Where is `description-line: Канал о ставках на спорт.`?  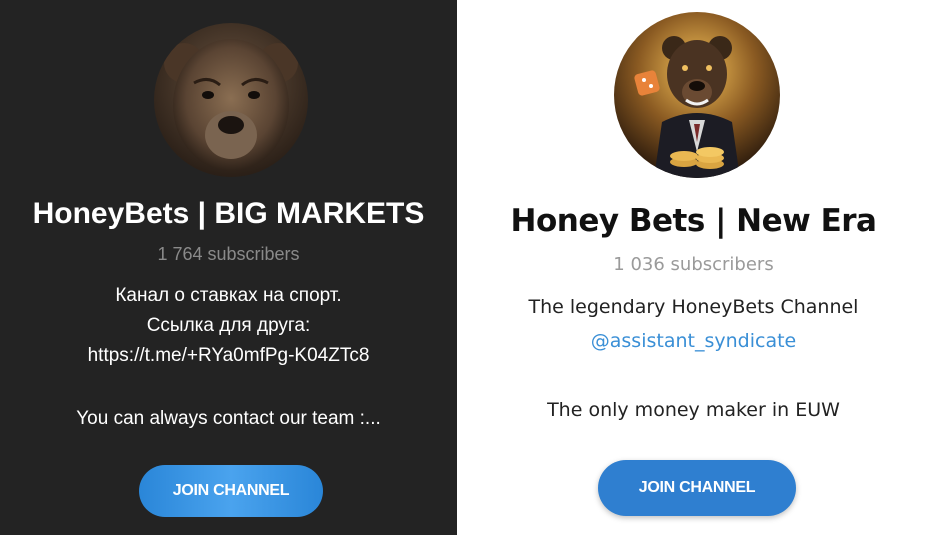
description-line: Канал о ставках на спорт. is located at coordinates (228, 295).